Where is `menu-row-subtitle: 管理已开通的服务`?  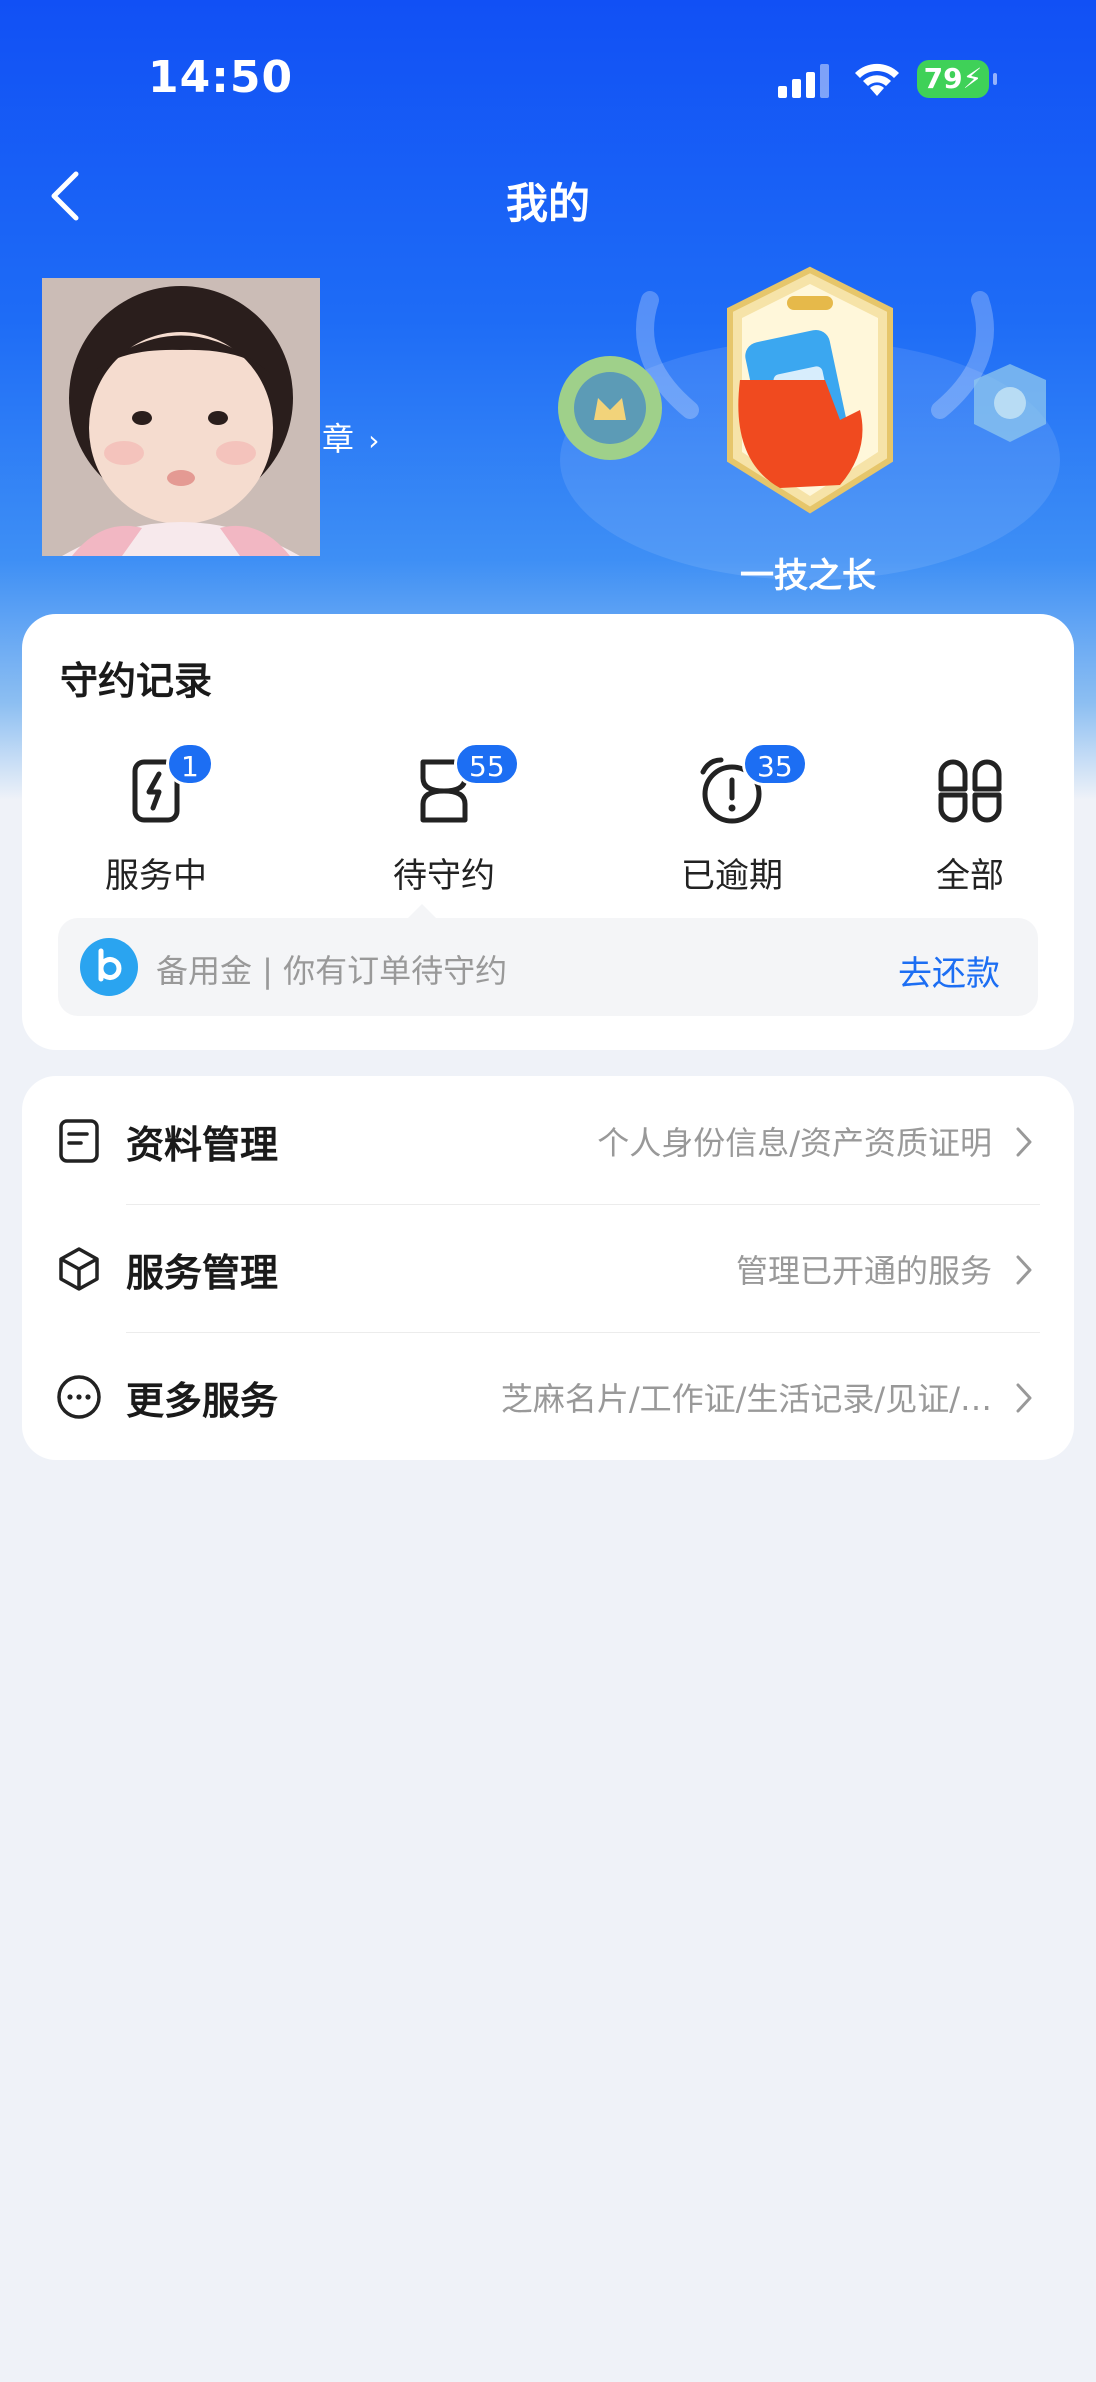
menu-row-subtitle: 管理已开通的服务 is located at coordinates (863, 1271).